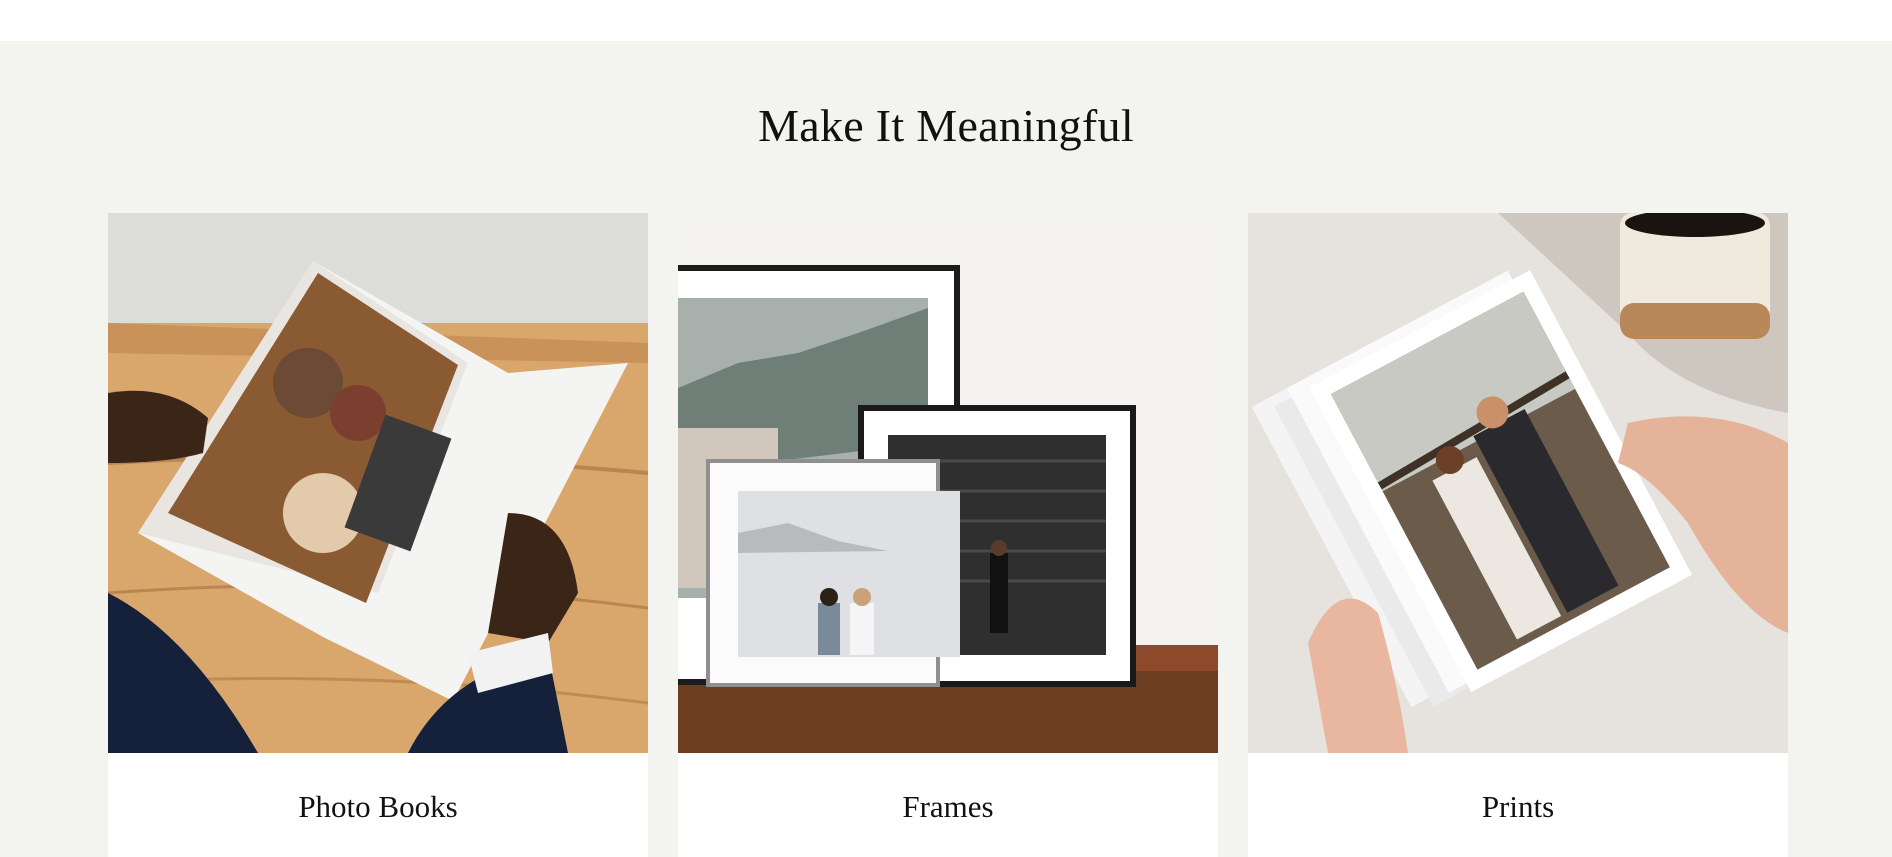 This screenshot has width=1892, height=857. What do you see at coordinates (1518, 807) in the screenshot?
I see `card-label: Prints` at bounding box center [1518, 807].